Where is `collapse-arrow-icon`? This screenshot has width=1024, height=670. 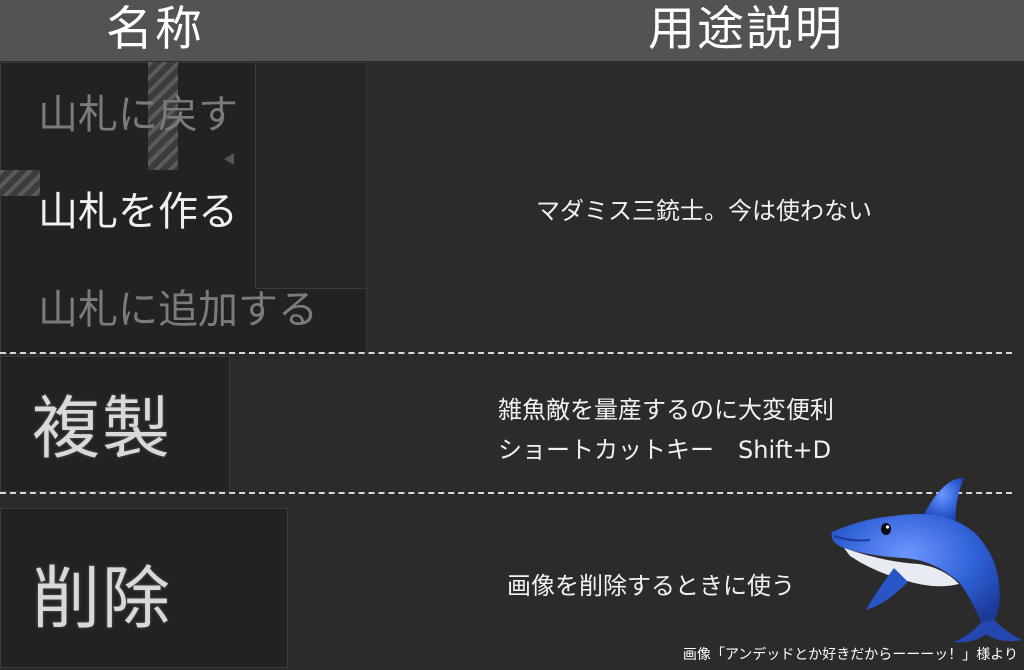
collapse-arrow-icon is located at coordinates (229, 159).